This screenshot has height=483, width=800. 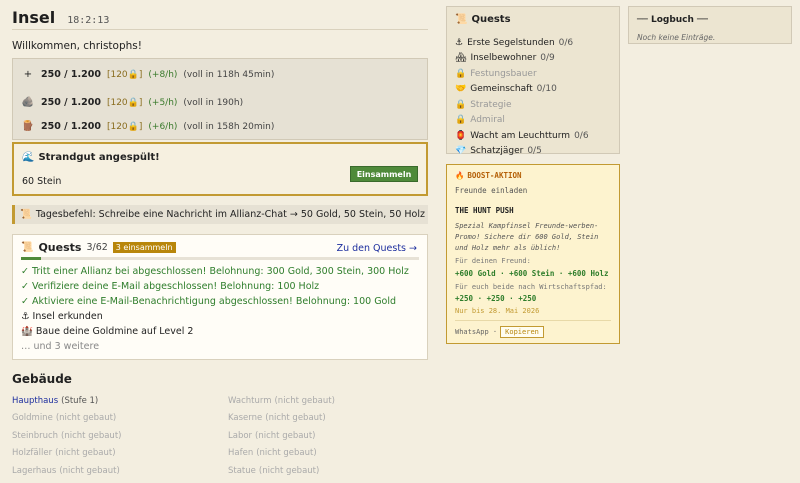 I want to click on boost-header-text: BOOST-AKTION, so click(x=494, y=175).